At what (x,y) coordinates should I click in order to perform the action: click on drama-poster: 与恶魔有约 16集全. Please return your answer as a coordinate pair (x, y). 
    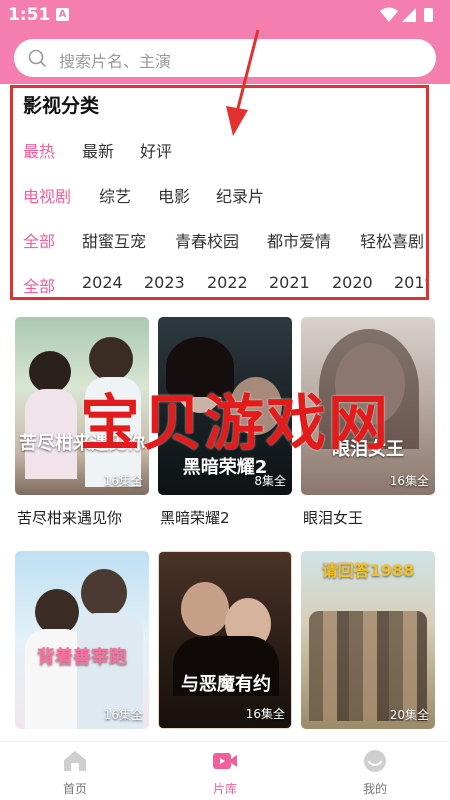
    Looking at the image, I should click on (225, 640).